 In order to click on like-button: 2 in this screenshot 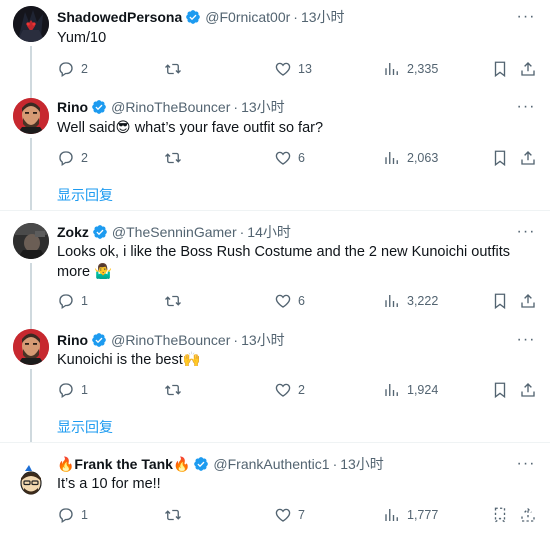, I will do `click(289, 390)`.